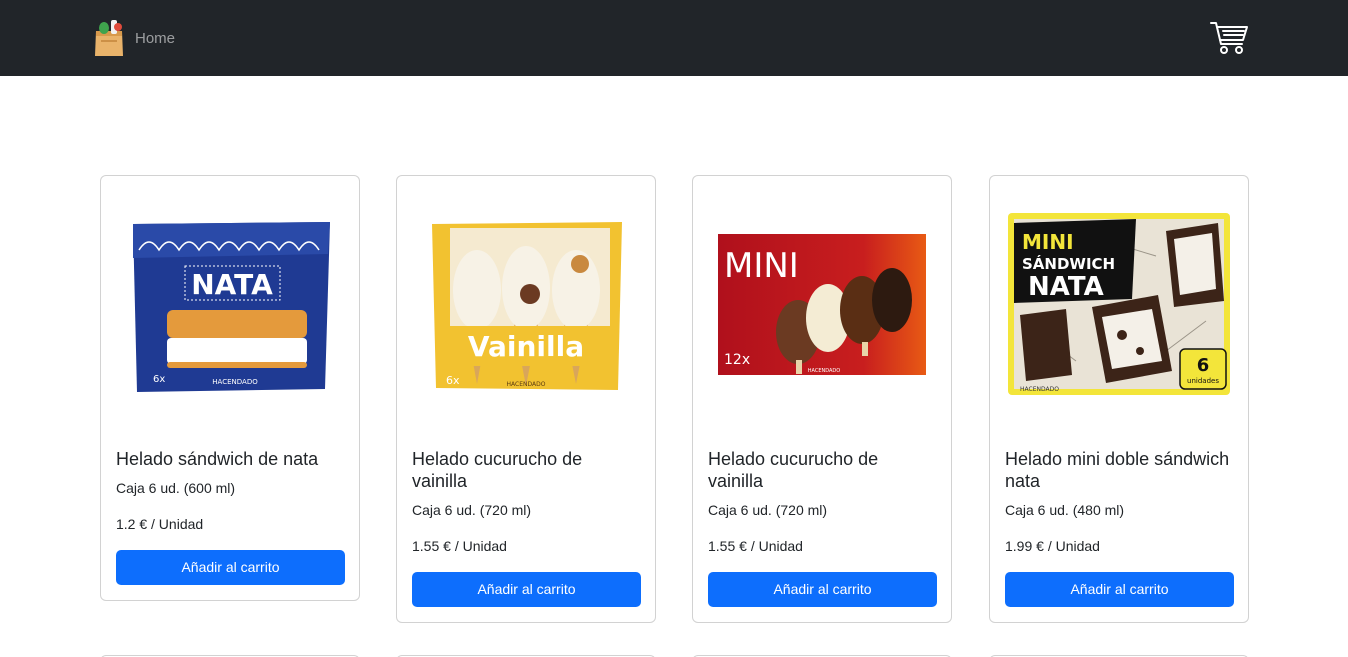 The height and width of the screenshot is (657, 1348). I want to click on shopping-cart-icon, so click(1229, 38).